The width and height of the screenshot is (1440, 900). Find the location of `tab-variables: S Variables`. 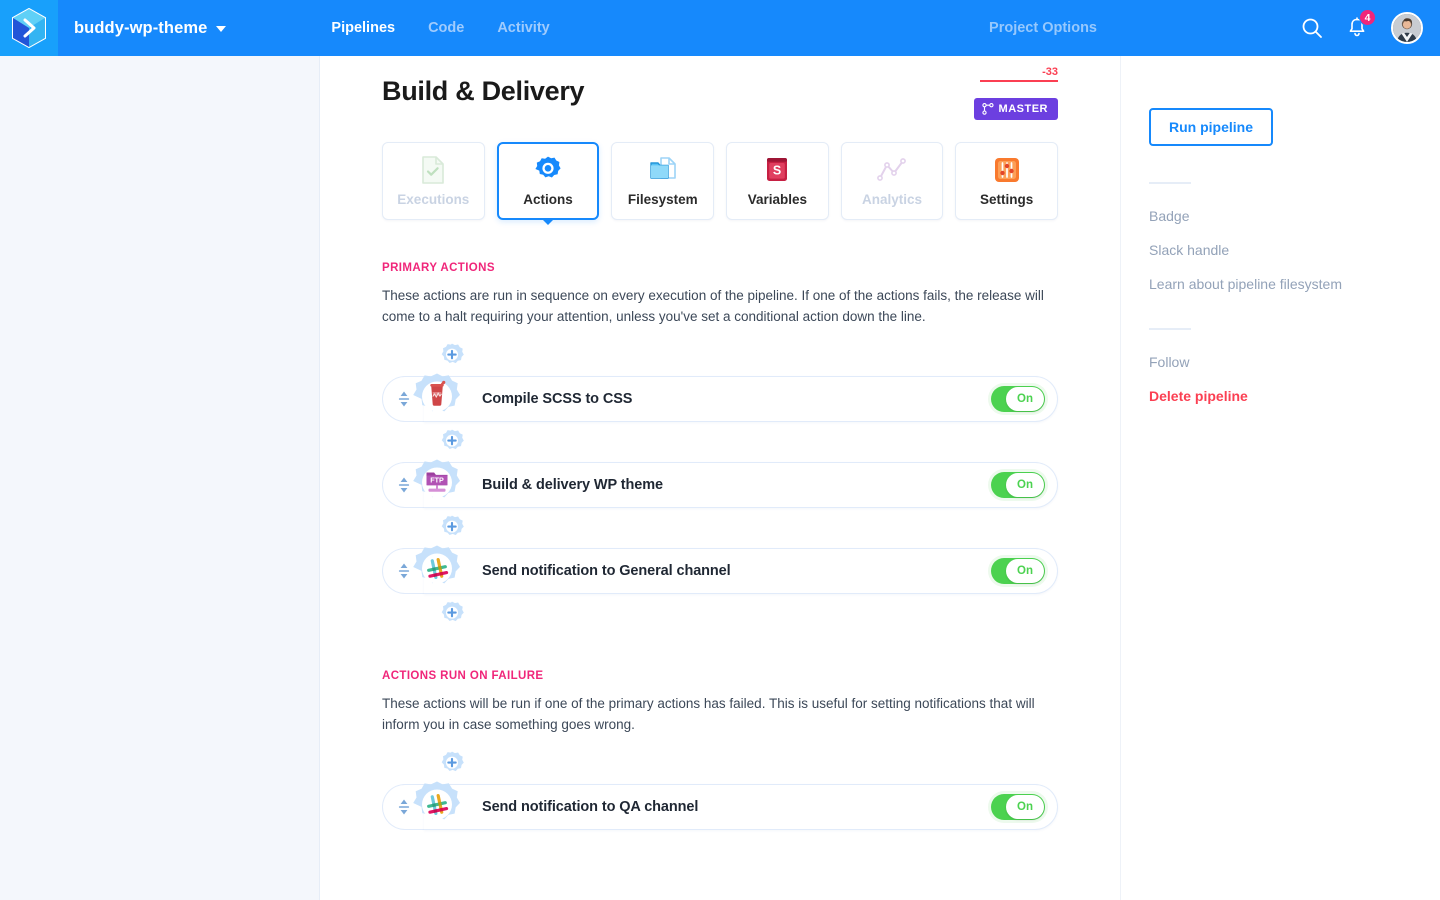

tab-variables: S Variables is located at coordinates (777, 181).